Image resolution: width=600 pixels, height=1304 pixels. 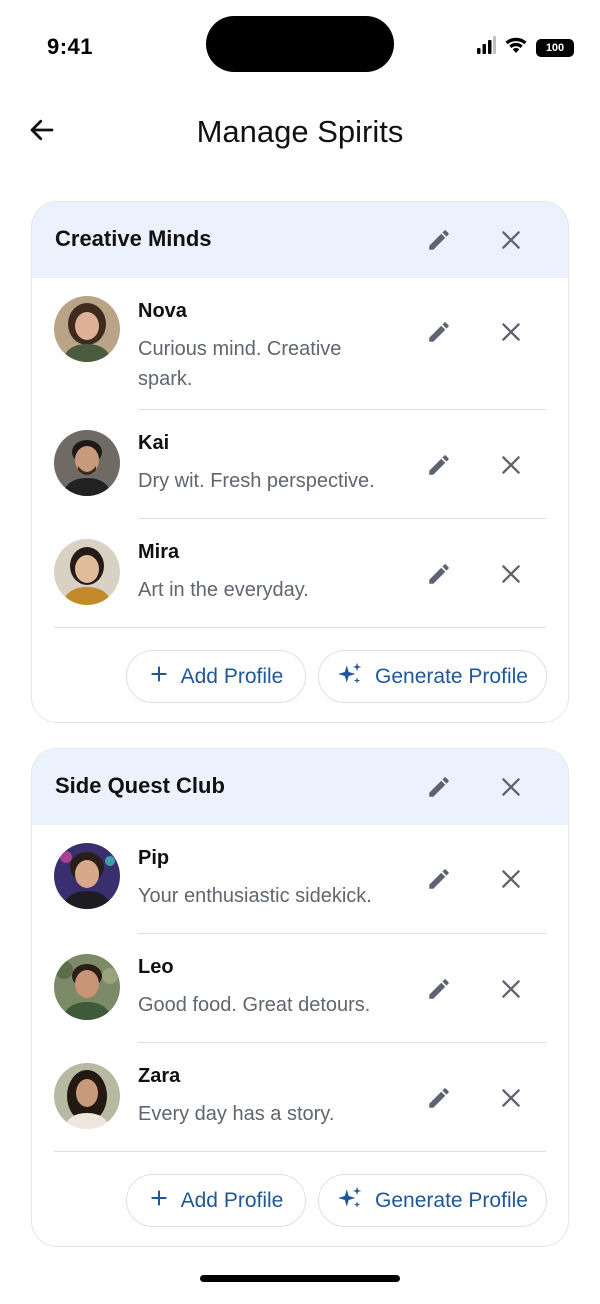 I want to click on profile-row-kai: Kai Dry wit. Fresh perspective., so click(x=300, y=464).